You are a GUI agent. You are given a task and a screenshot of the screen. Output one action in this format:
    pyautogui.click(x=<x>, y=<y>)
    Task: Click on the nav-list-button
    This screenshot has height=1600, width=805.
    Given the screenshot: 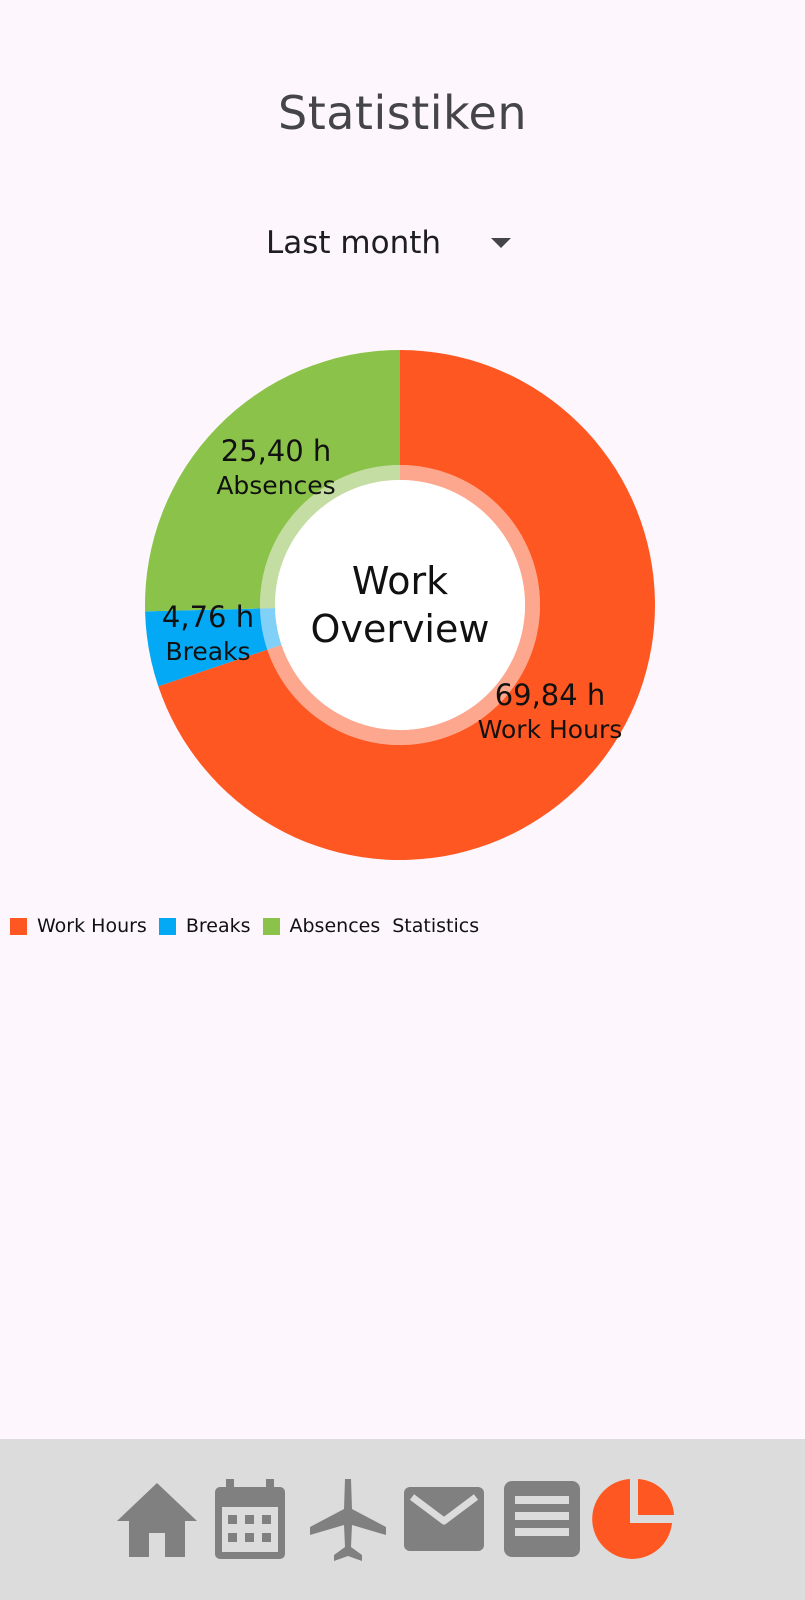 What is the action you would take?
    pyautogui.click(x=542, y=1519)
    